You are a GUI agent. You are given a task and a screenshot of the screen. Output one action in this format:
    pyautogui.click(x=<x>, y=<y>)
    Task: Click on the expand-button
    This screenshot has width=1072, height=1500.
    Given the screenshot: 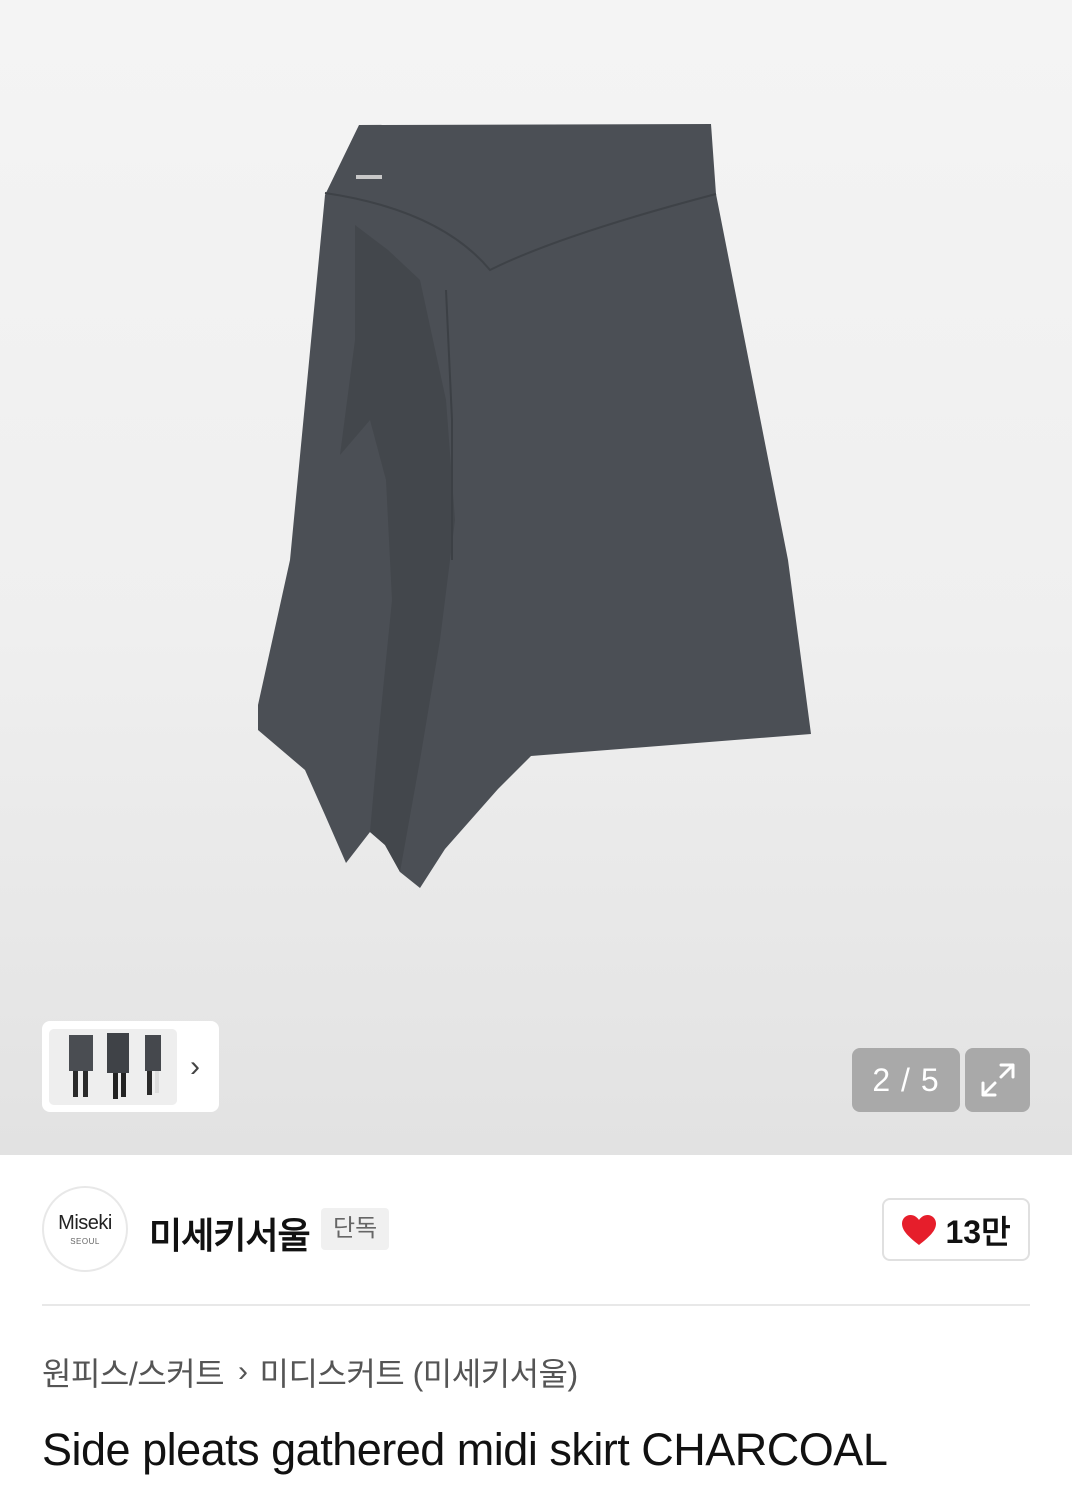 What is the action you would take?
    pyautogui.click(x=997, y=1080)
    